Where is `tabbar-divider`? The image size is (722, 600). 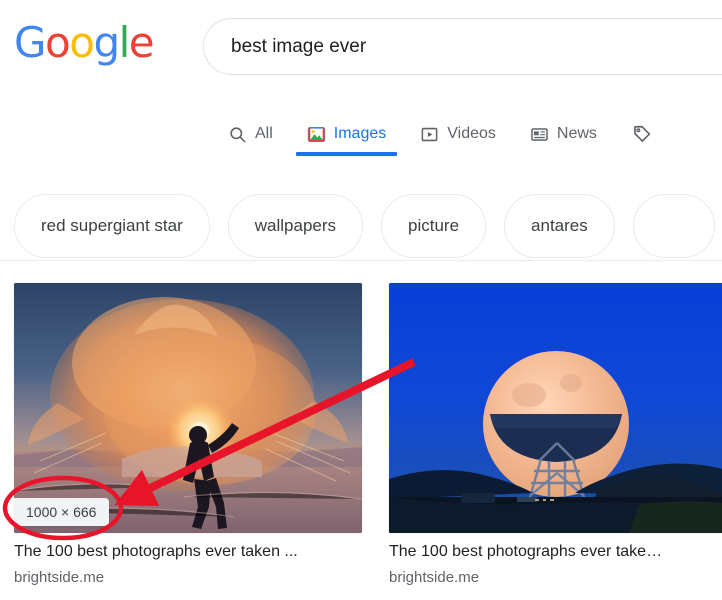 tabbar-divider is located at coordinates (361, 260).